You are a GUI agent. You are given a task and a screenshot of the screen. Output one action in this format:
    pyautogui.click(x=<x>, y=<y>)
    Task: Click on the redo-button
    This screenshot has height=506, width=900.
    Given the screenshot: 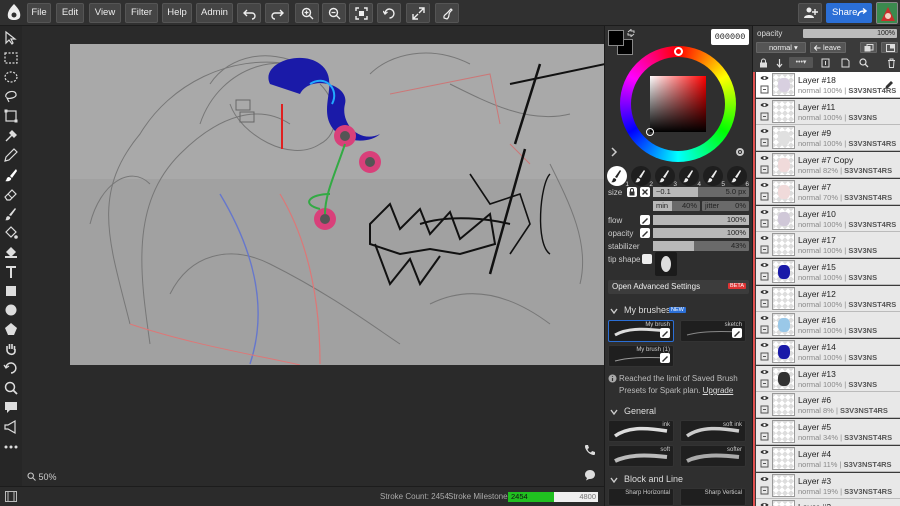 What is the action you would take?
    pyautogui.click(x=277, y=13)
    